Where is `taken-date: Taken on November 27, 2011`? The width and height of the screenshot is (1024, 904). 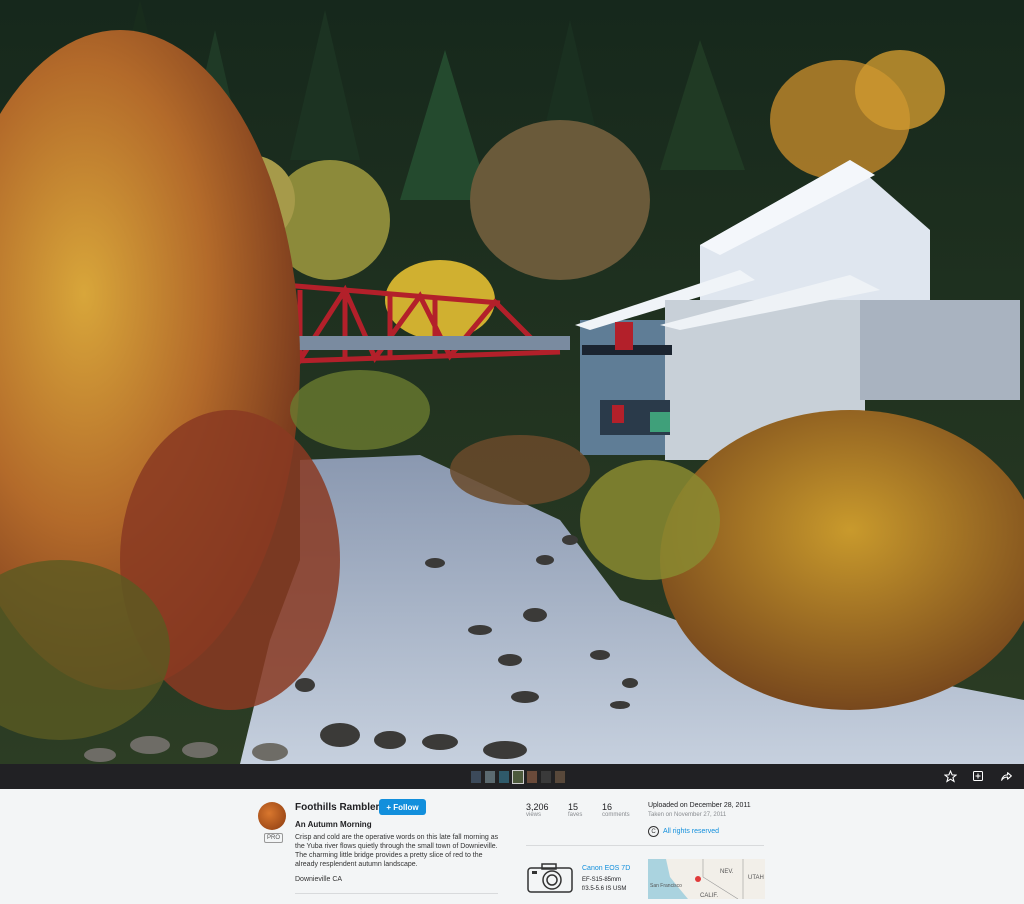 taken-date: Taken on November 27, 2011 is located at coordinates (687, 815).